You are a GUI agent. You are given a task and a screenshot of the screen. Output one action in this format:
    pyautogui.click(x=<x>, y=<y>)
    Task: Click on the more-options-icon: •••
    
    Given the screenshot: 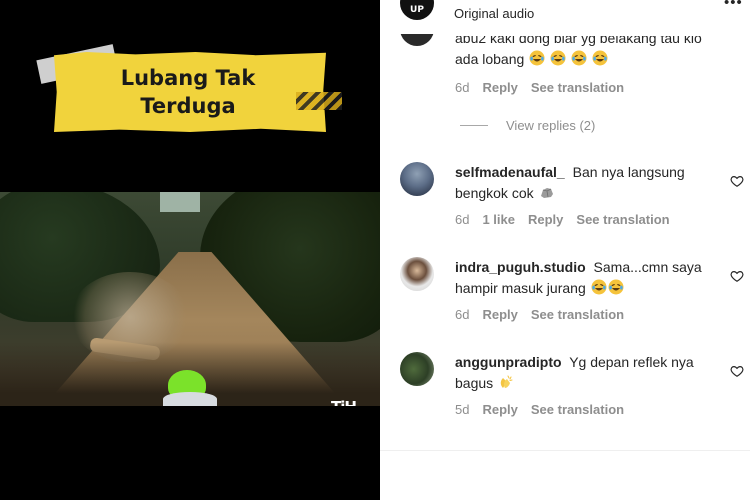 What is the action you would take?
    pyautogui.click(x=733, y=5)
    